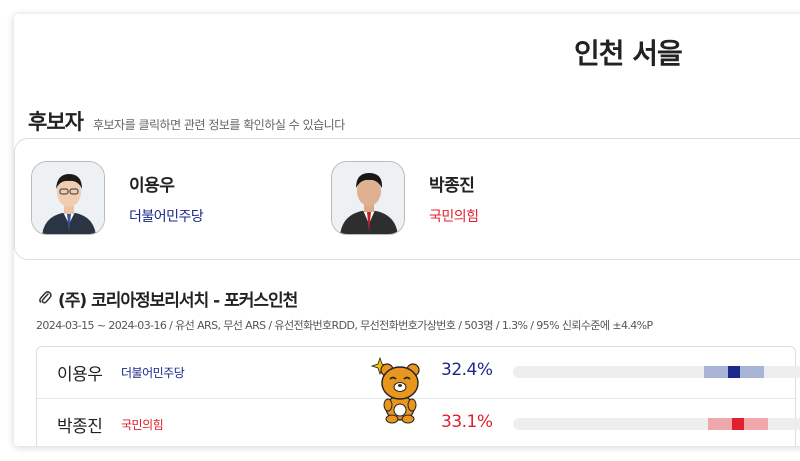 This screenshot has width=800, height=461. I want to click on bear-mascot-icon, so click(400, 388).